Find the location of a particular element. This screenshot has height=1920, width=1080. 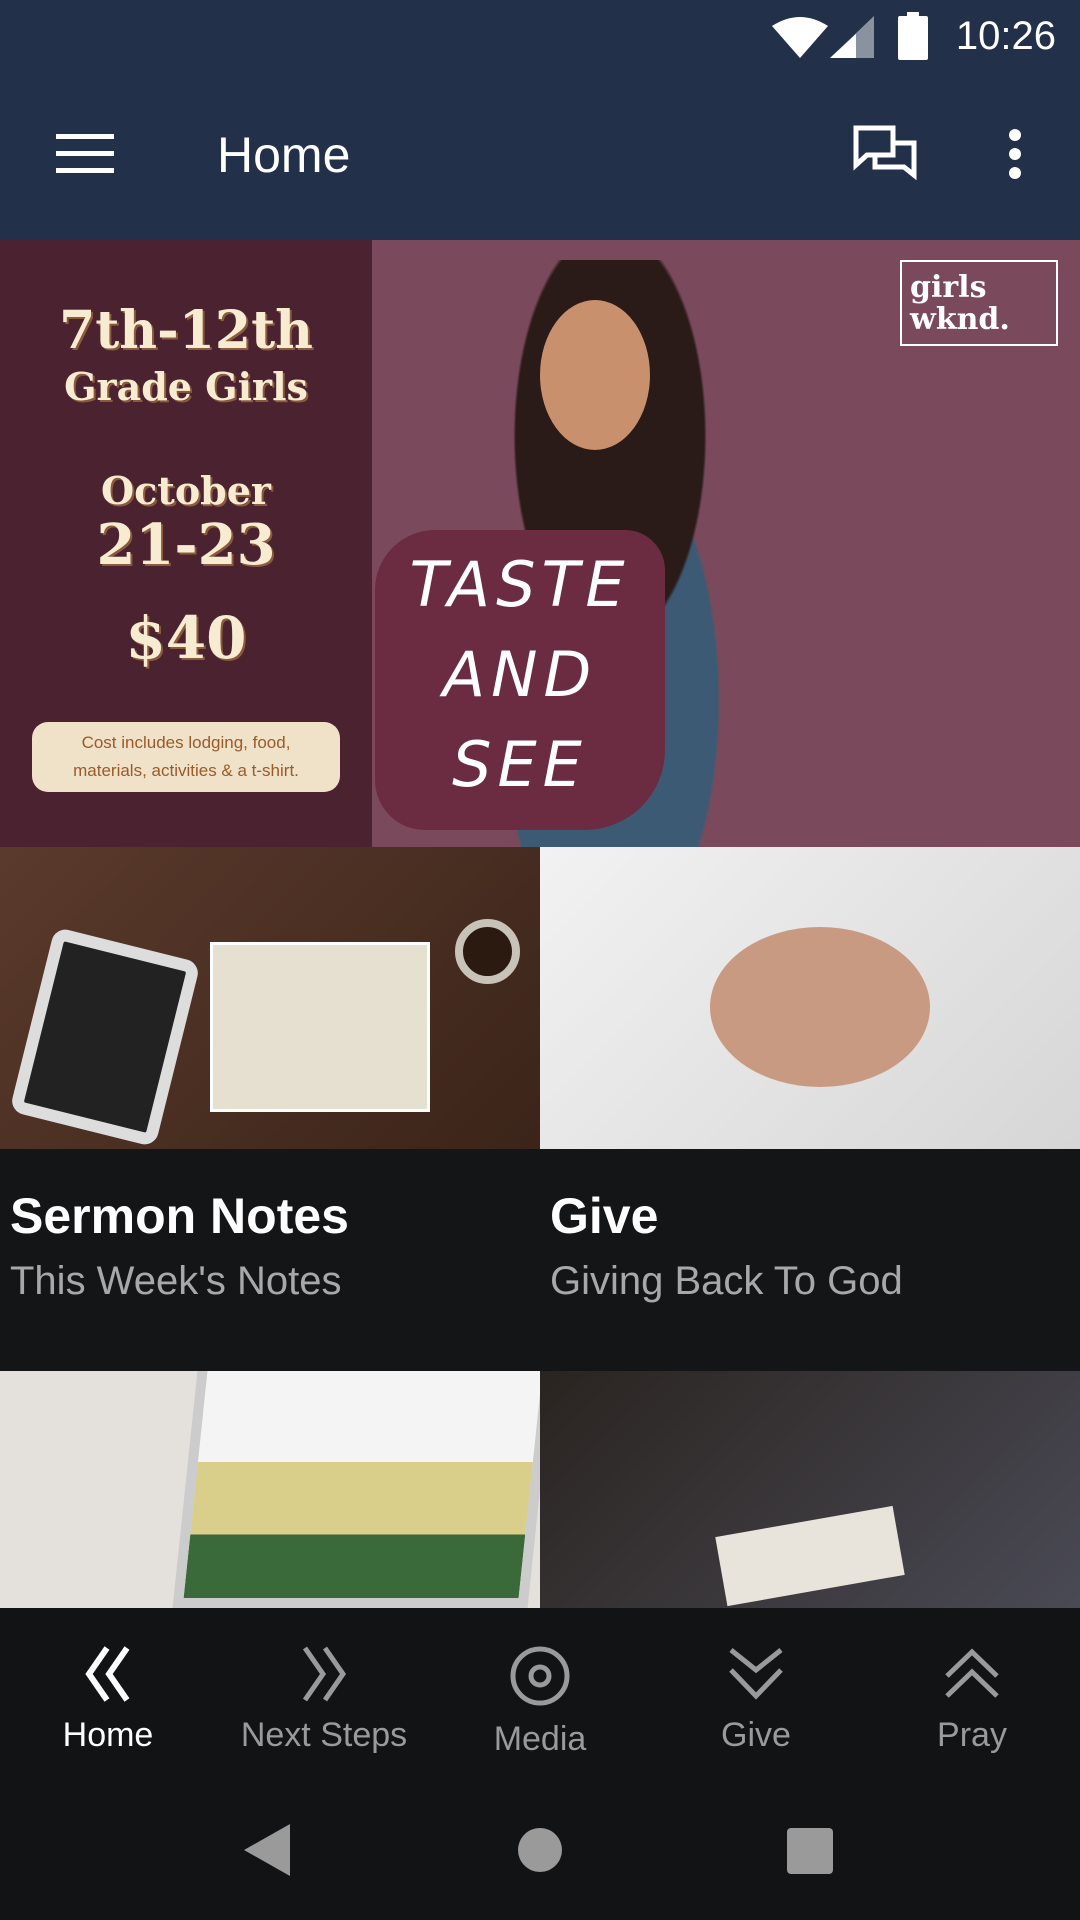

battery-icon is located at coordinates (913, 36).